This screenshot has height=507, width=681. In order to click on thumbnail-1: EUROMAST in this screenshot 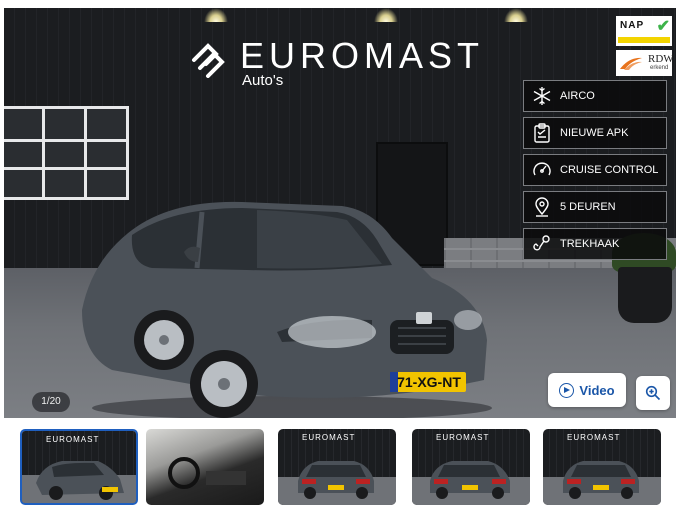, I will do `click(79, 467)`.